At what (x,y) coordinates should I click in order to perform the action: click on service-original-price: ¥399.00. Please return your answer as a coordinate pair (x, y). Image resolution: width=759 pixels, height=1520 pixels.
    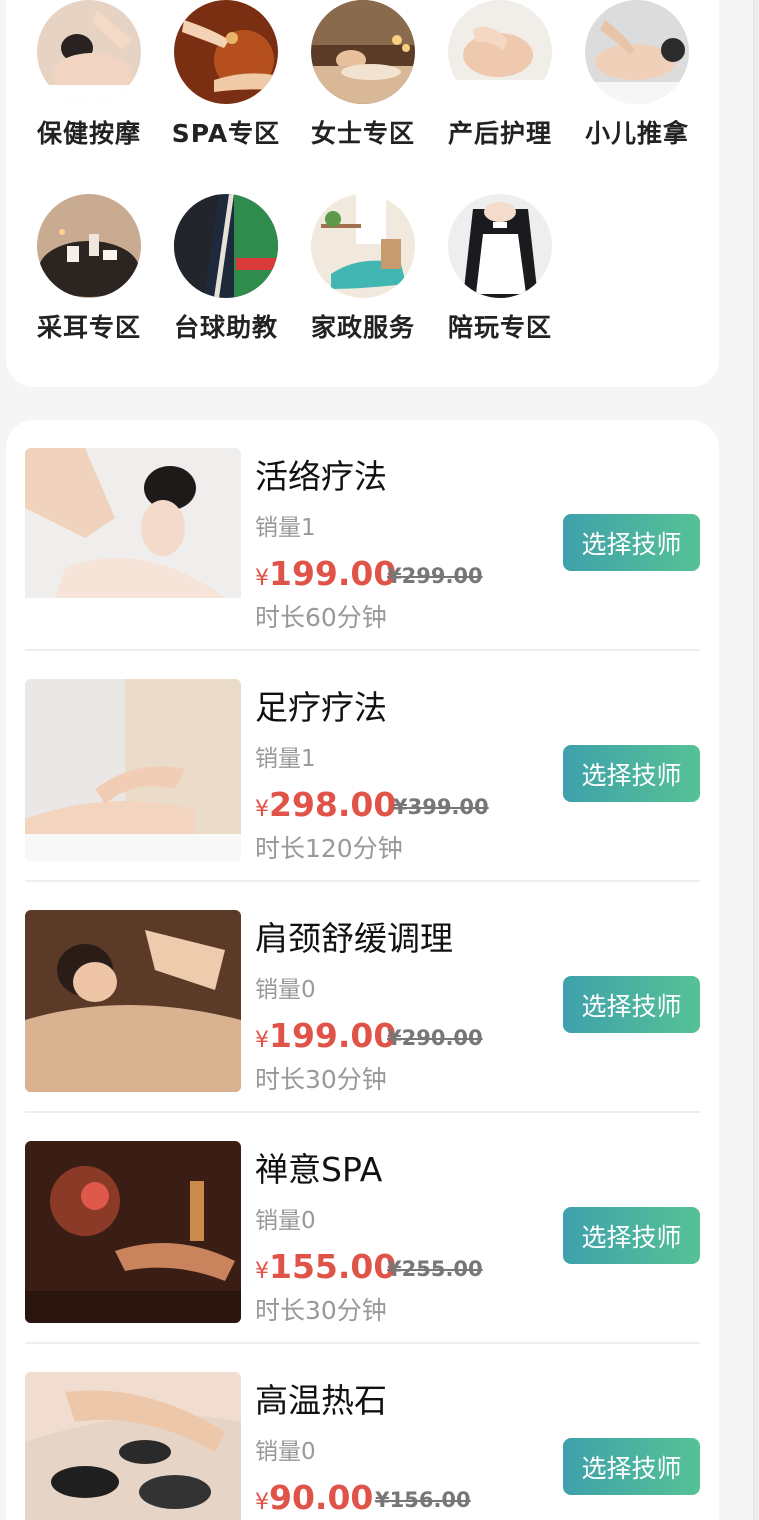
    Looking at the image, I should click on (441, 807).